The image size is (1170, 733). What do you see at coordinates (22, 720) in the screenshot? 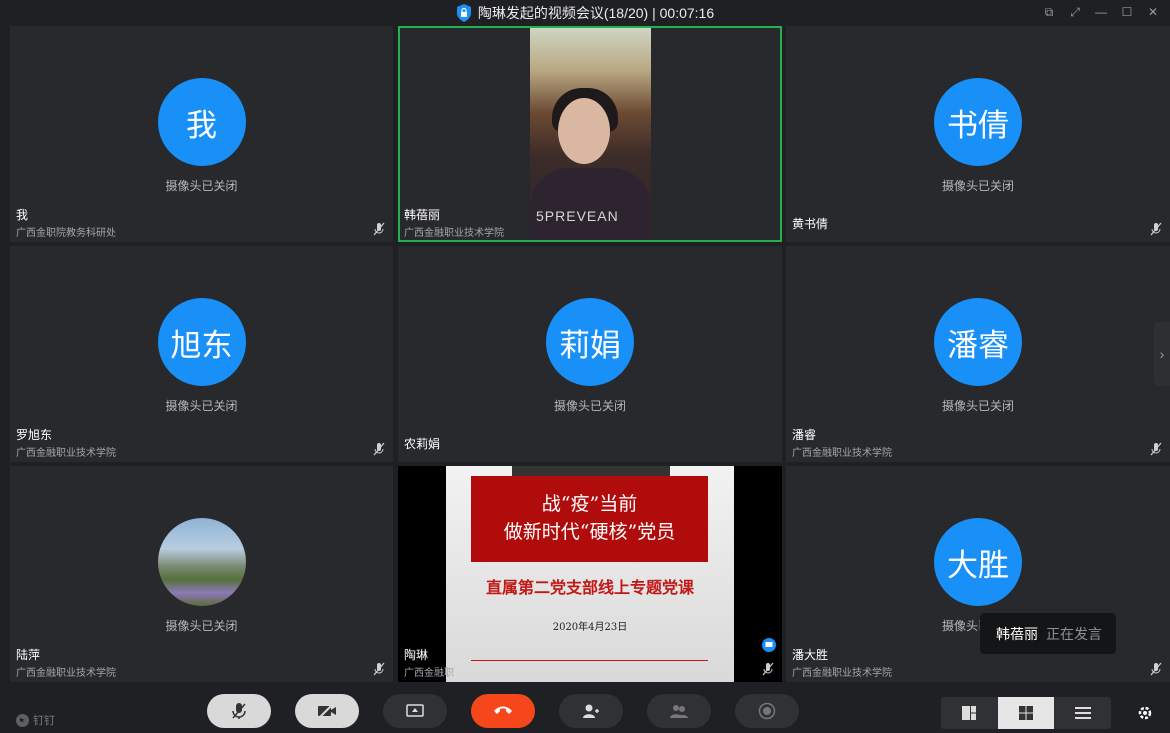
I see `dingtalk-logo-icon` at bounding box center [22, 720].